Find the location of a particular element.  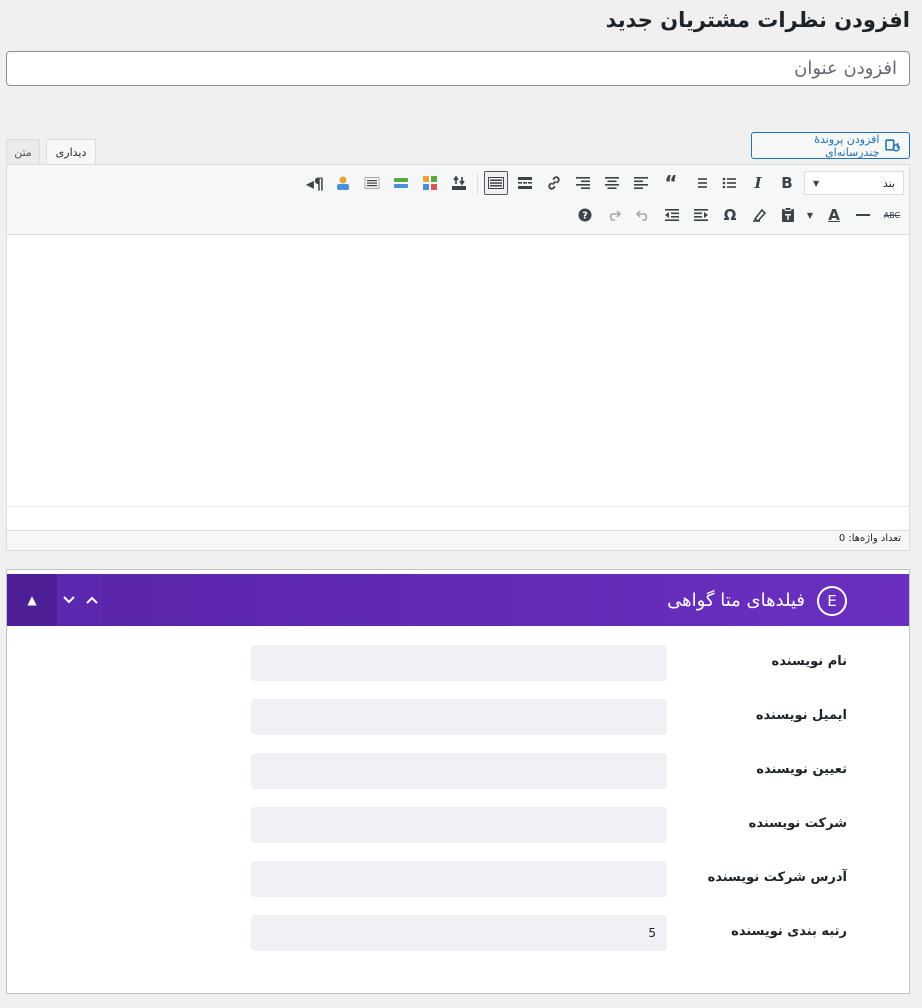

bullet-list-icon is located at coordinates (729, 183).